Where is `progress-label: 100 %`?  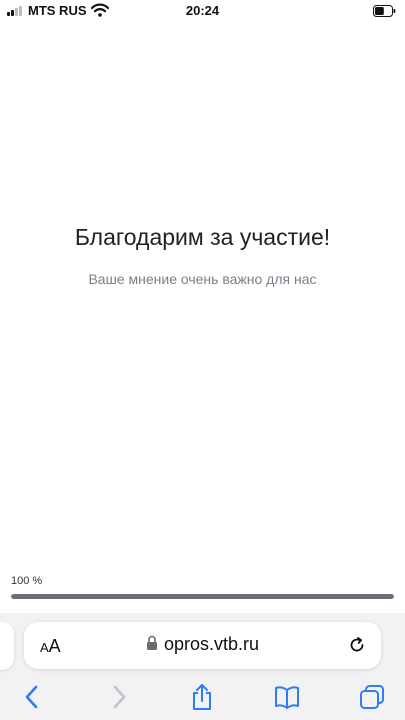 progress-label: 100 % is located at coordinates (27, 581).